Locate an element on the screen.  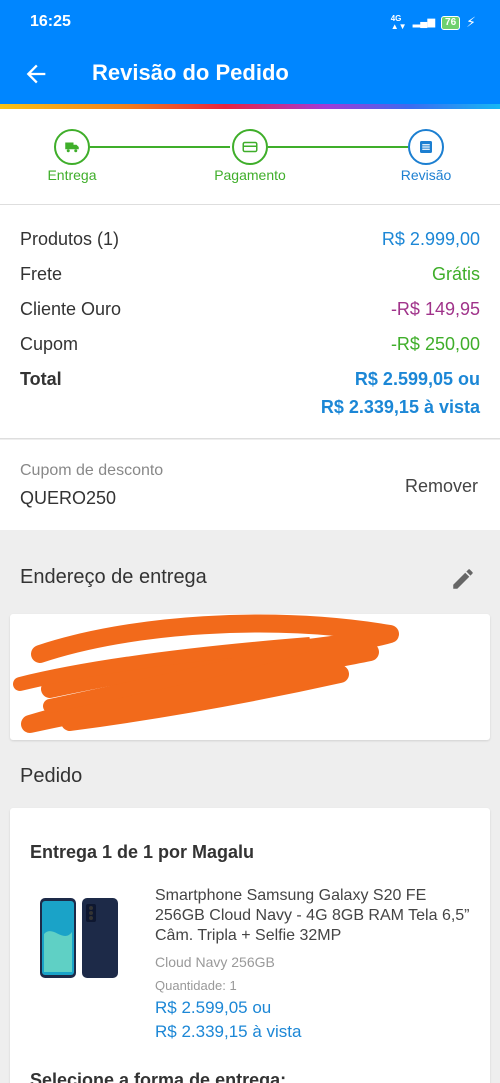
coupon-discount-value: -R$ 250,00 is located at coordinates (435, 344).